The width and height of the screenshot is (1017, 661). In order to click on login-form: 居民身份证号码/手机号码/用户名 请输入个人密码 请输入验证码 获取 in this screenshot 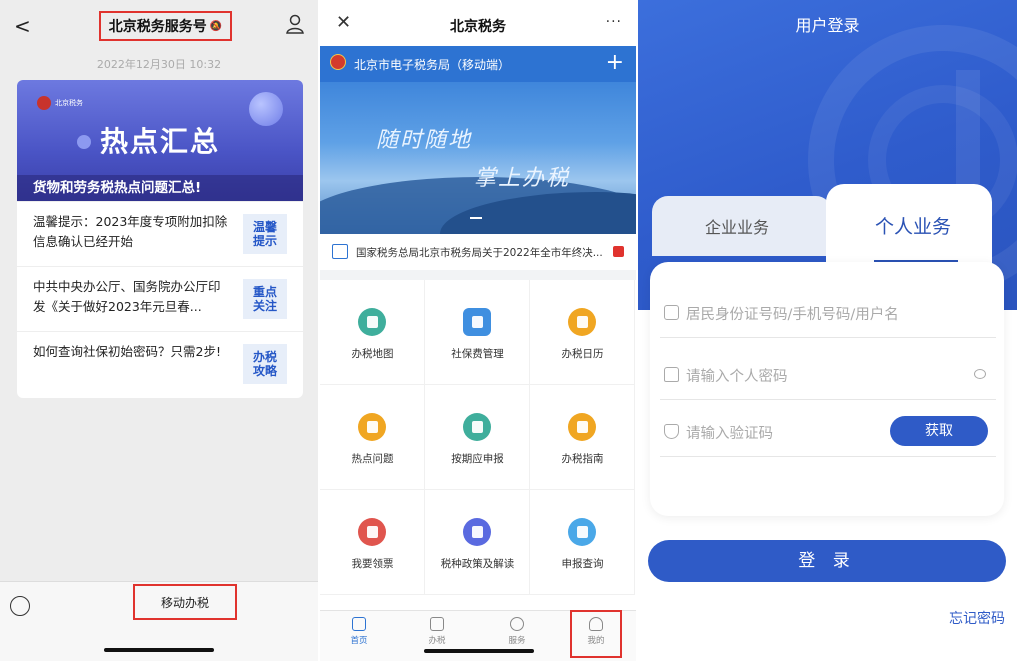, I will do `click(827, 389)`.